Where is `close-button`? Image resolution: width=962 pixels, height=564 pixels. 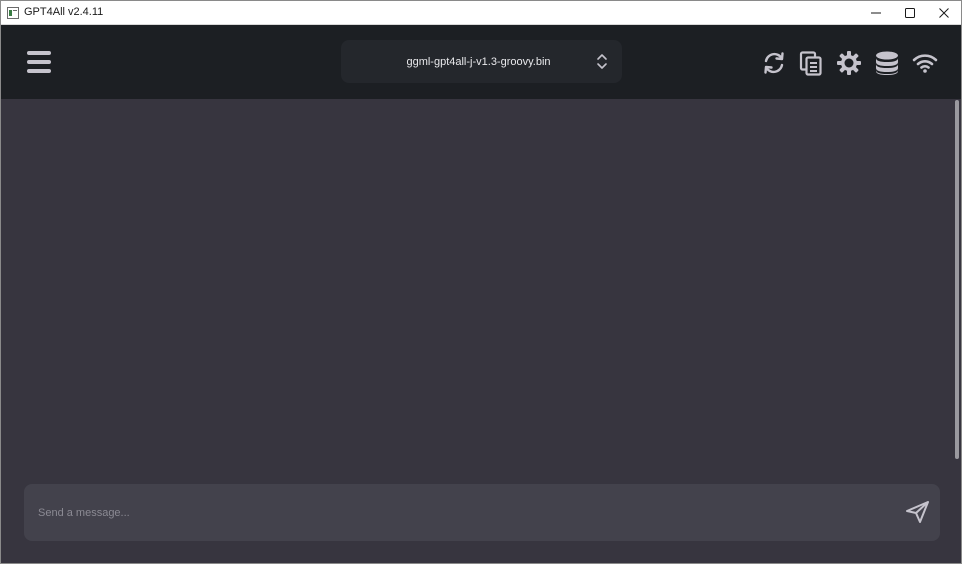
close-button is located at coordinates (944, 12).